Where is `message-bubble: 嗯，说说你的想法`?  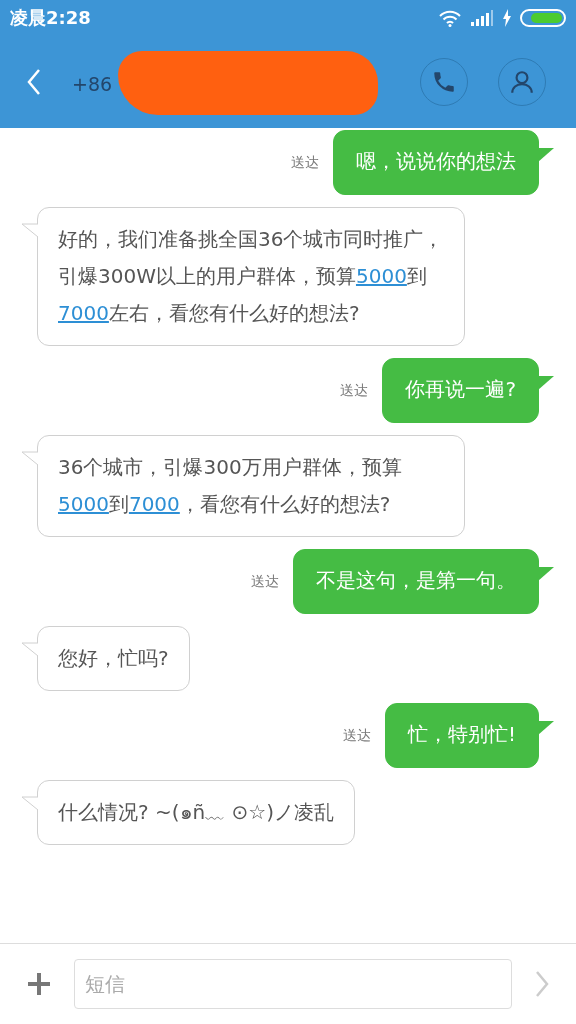
message-bubble: 嗯，说说你的想法 is located at coordinates (436, 162).